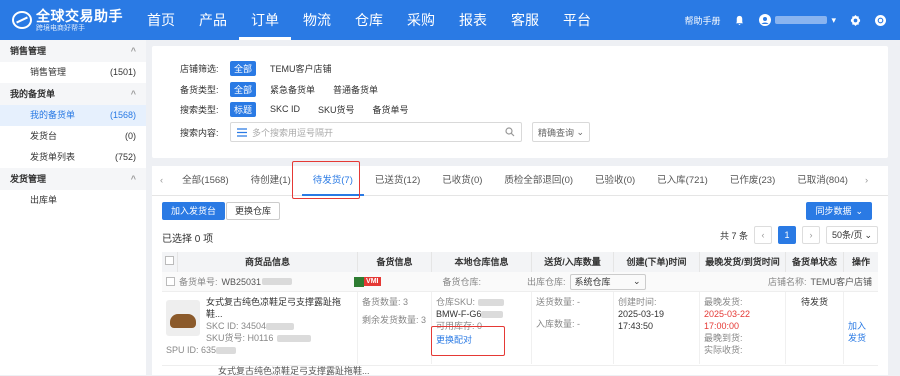  I want to click on sidebar-item-my-stock-orders: 我的备货单 (1568), so click(73, 115).